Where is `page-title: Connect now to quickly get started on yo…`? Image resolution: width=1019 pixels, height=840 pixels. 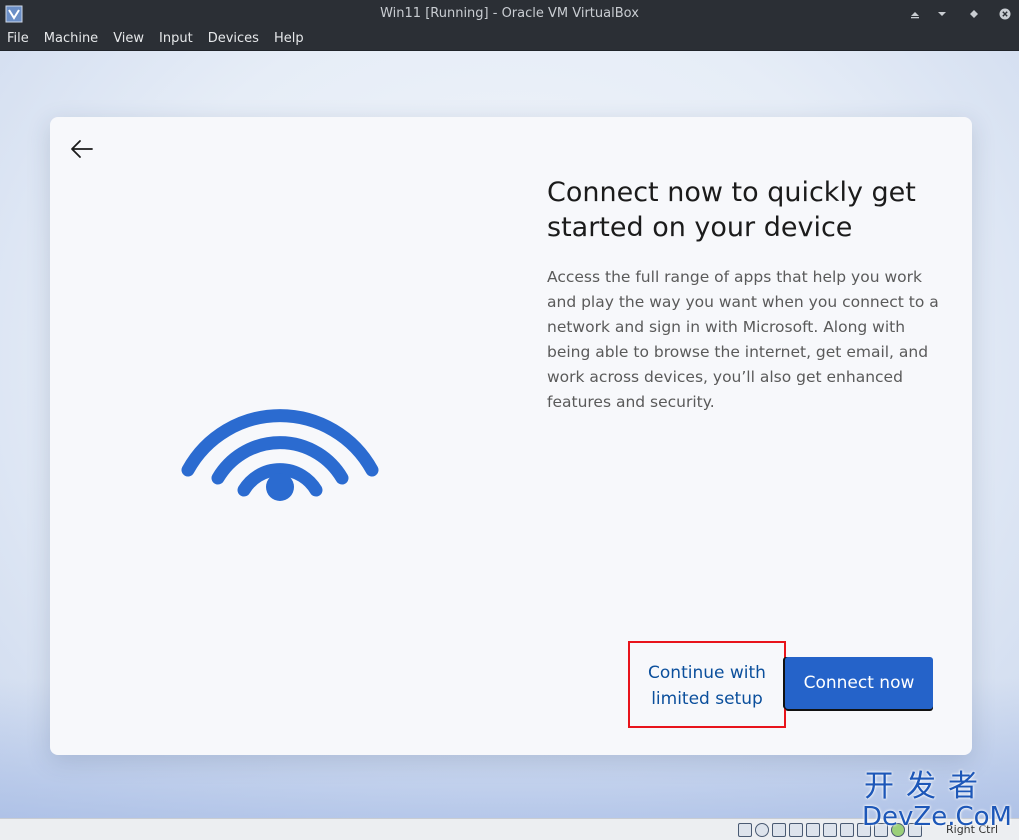 page-title: Connect now to quickly get started on yo… is located at coordinates (731, 210).